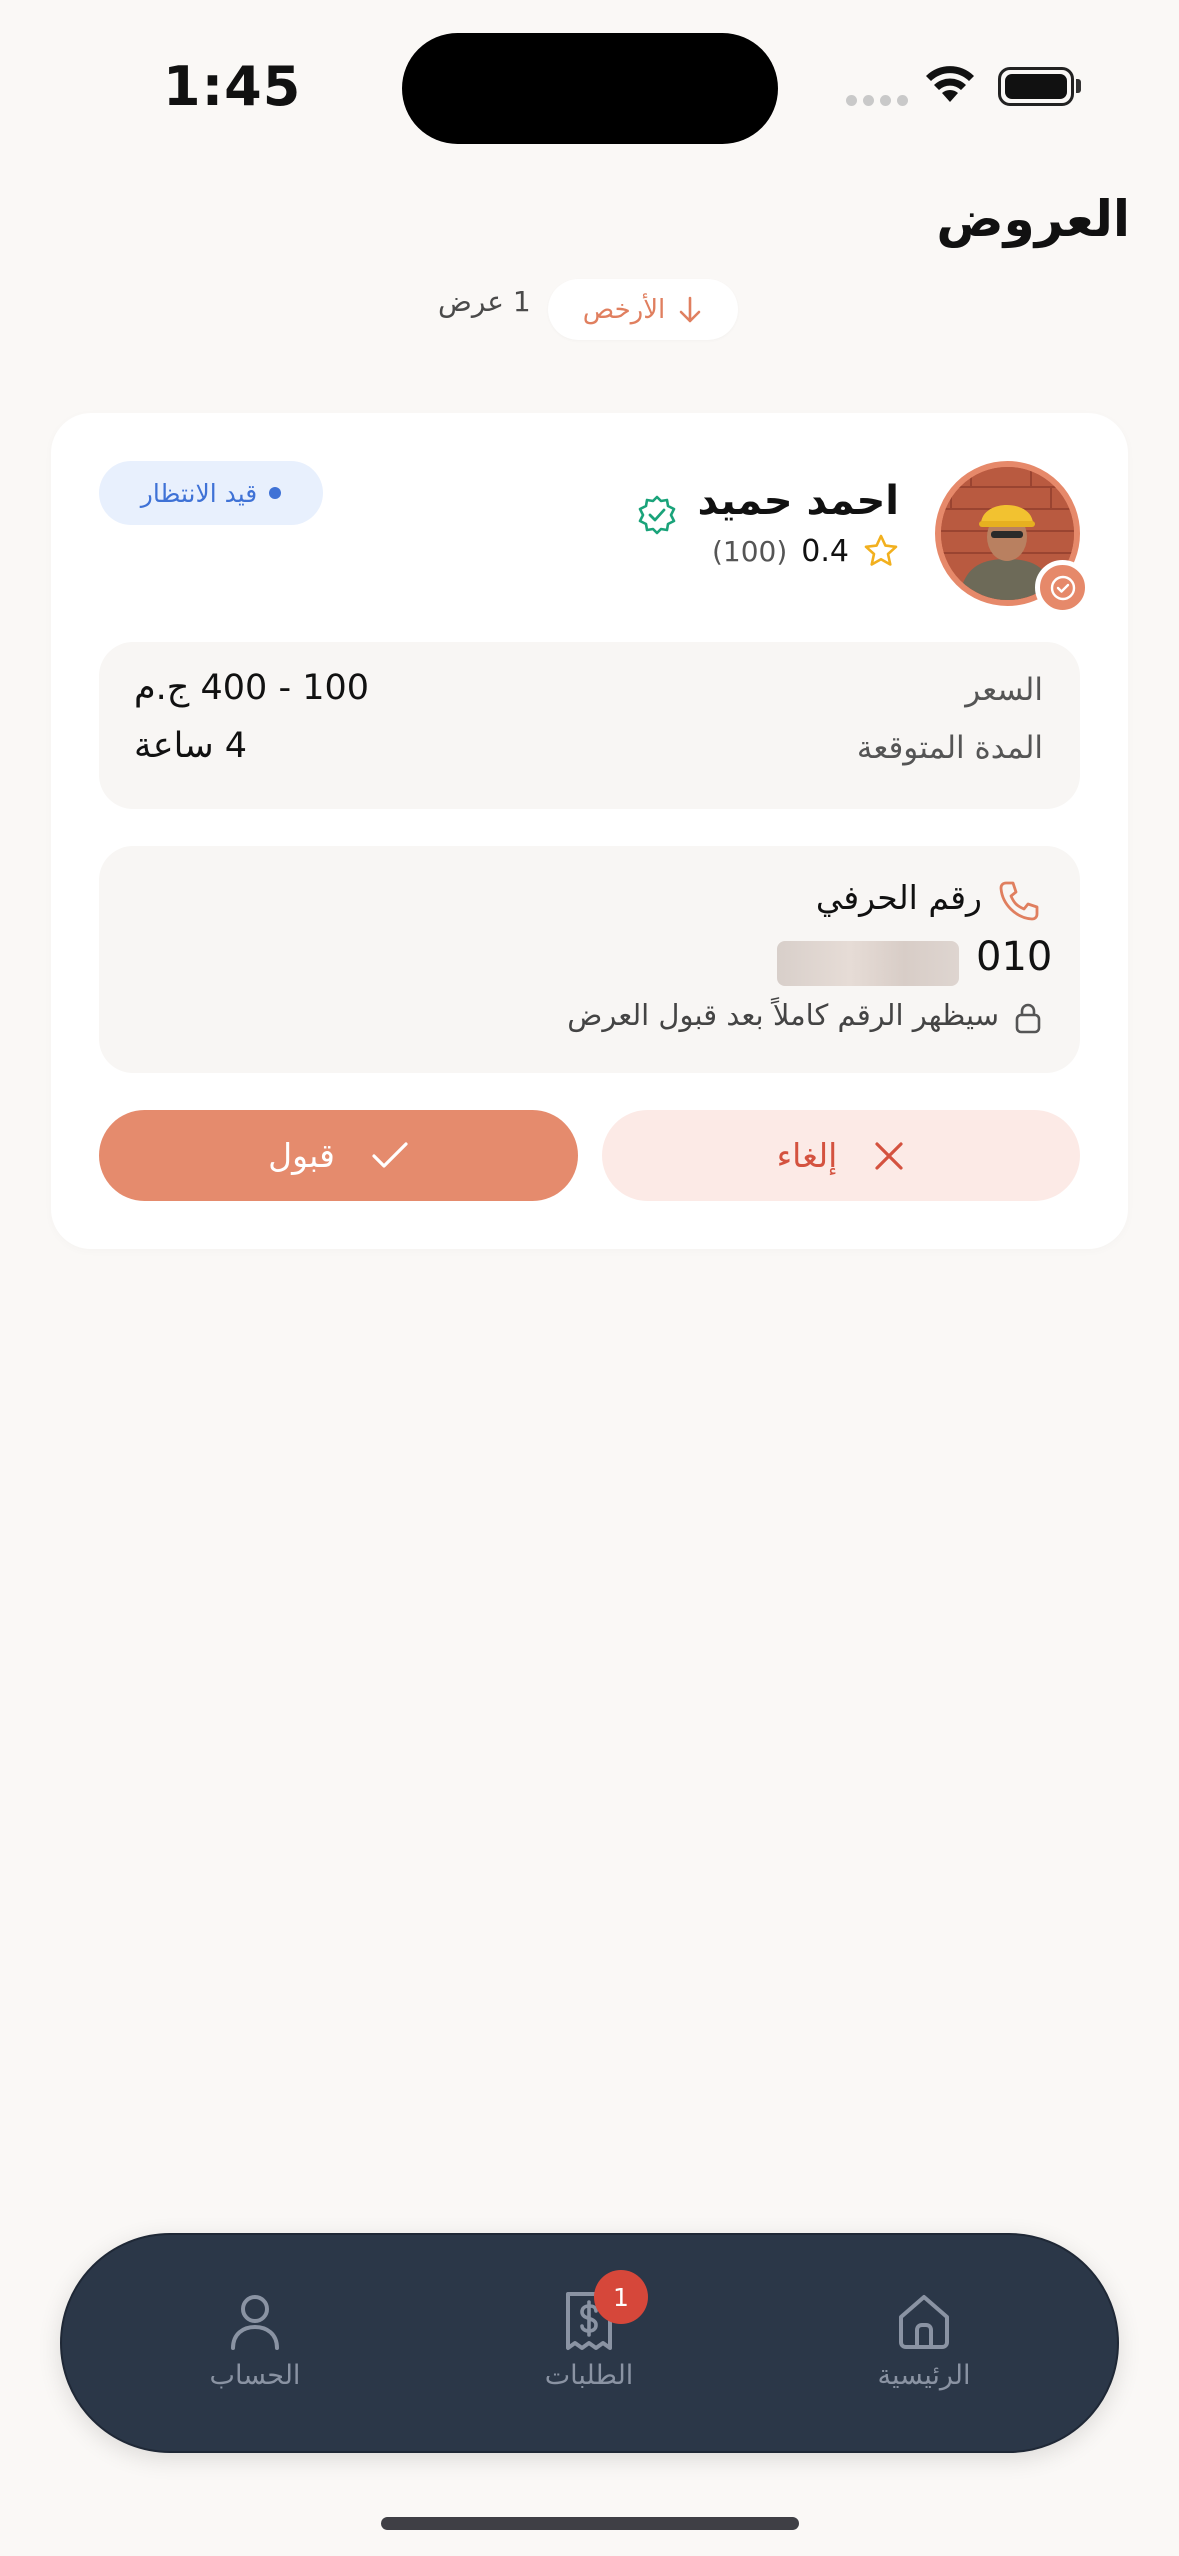  What do you see at coordinates (252, 688) in the screenshot?
I see `price-value: 100 - 400 ج.م` at bounding box center [252, 688].